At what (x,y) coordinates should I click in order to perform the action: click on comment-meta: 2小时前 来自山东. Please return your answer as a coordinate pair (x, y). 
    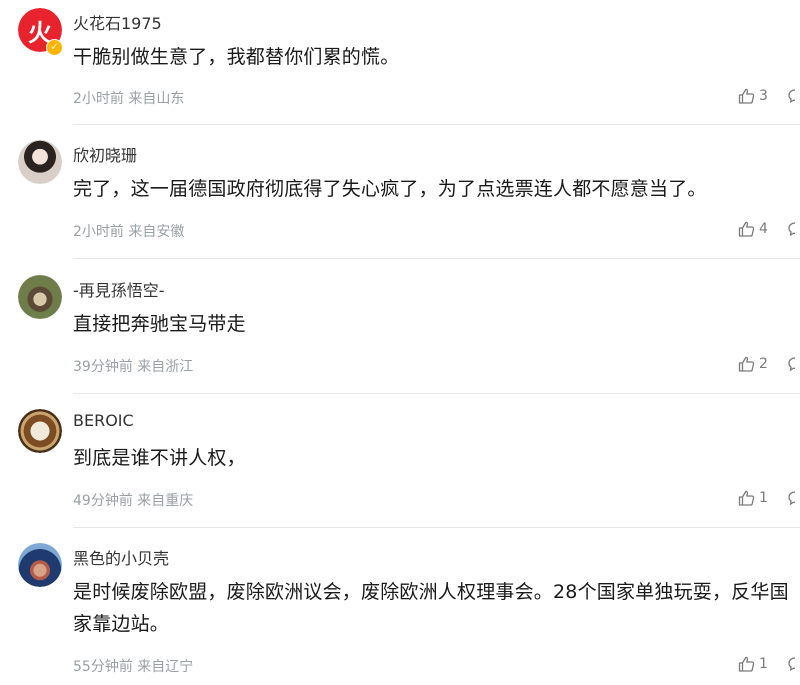
    Looking at the image, I should click on (128, 98).